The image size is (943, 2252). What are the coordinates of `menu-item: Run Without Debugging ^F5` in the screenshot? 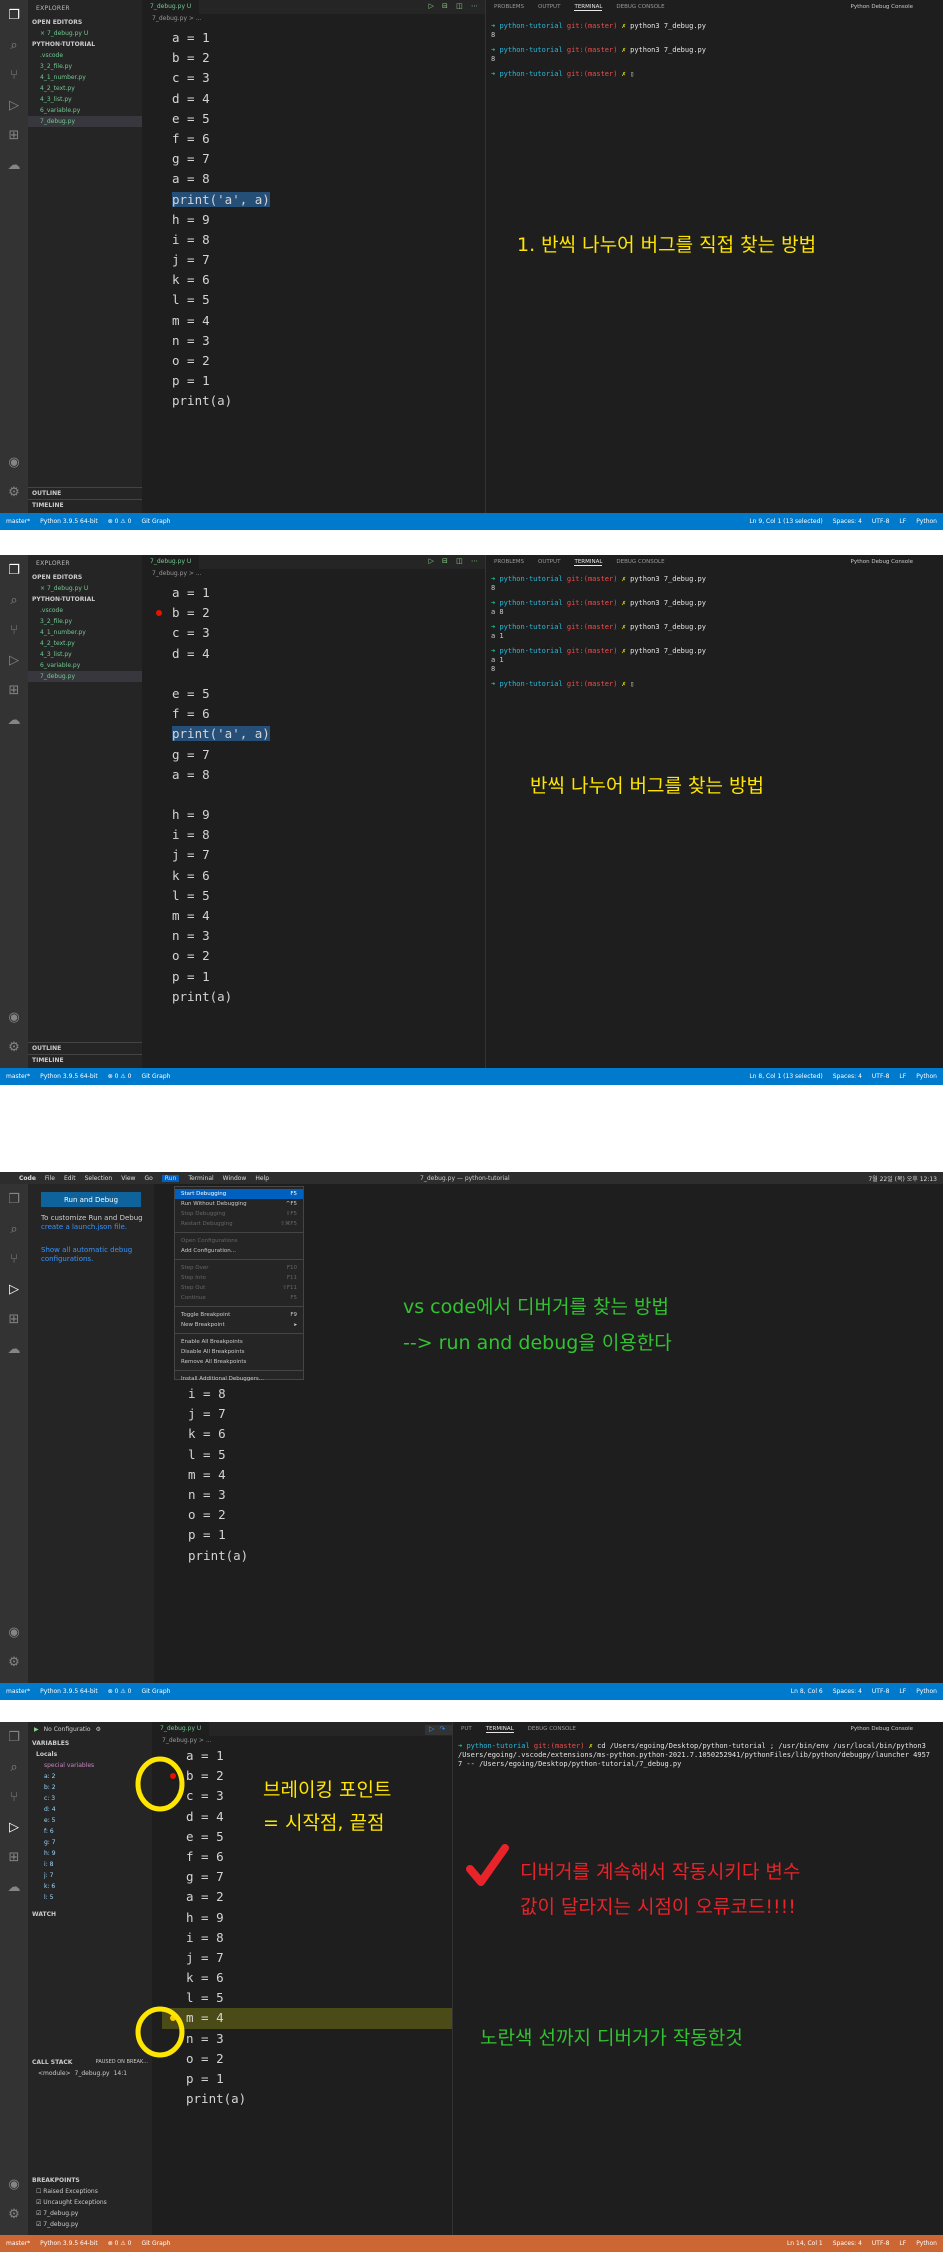 It's located at (239, 1204).